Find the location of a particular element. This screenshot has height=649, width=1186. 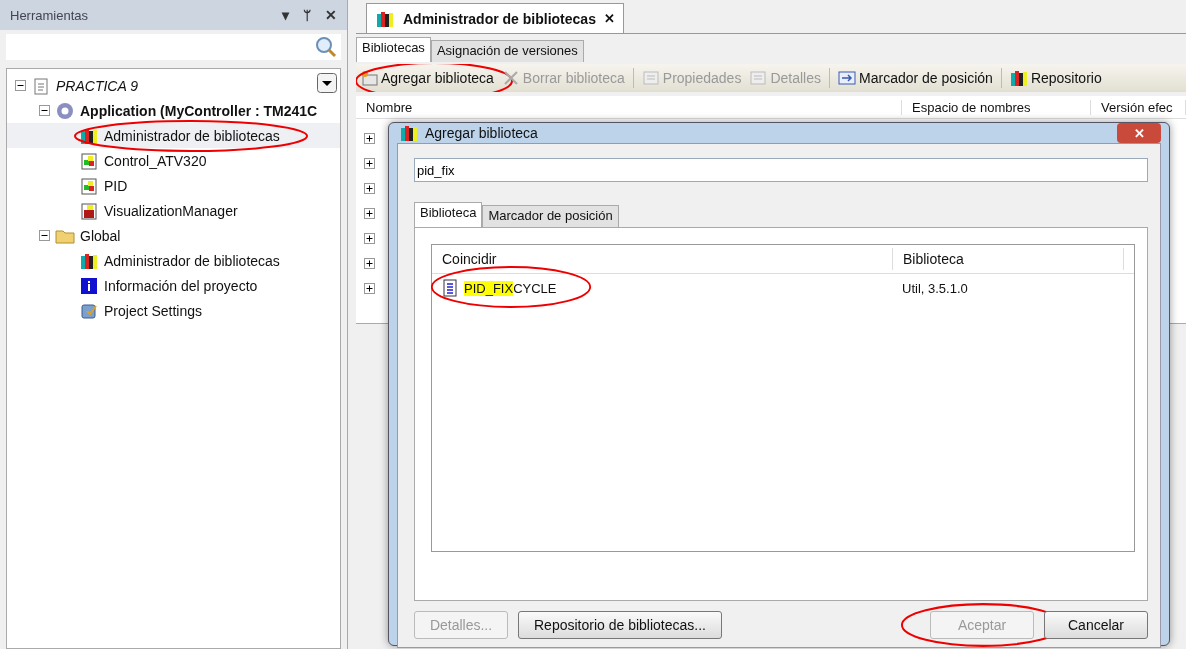

editor-tab: Administrador de bibliotecas ✕ is located at coordinates (495, 18).